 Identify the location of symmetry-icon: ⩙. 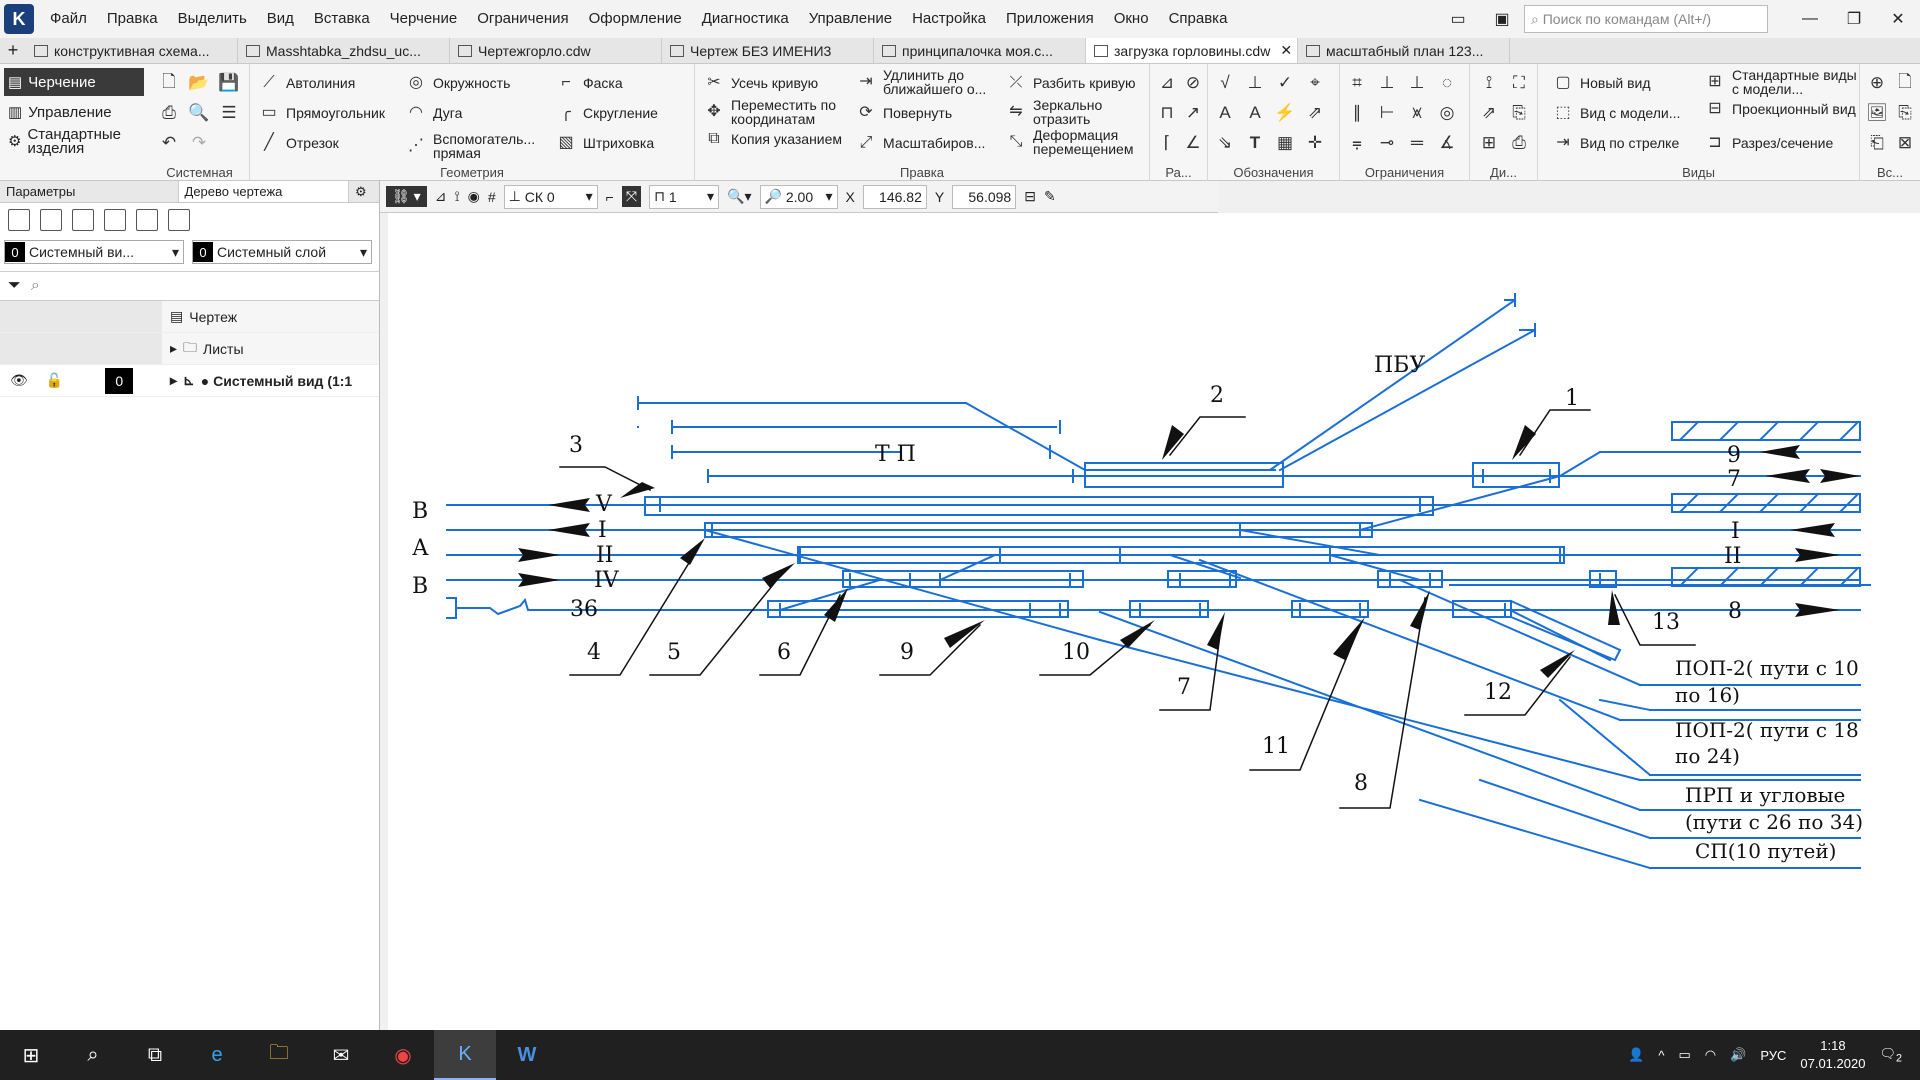
(1417, 113).